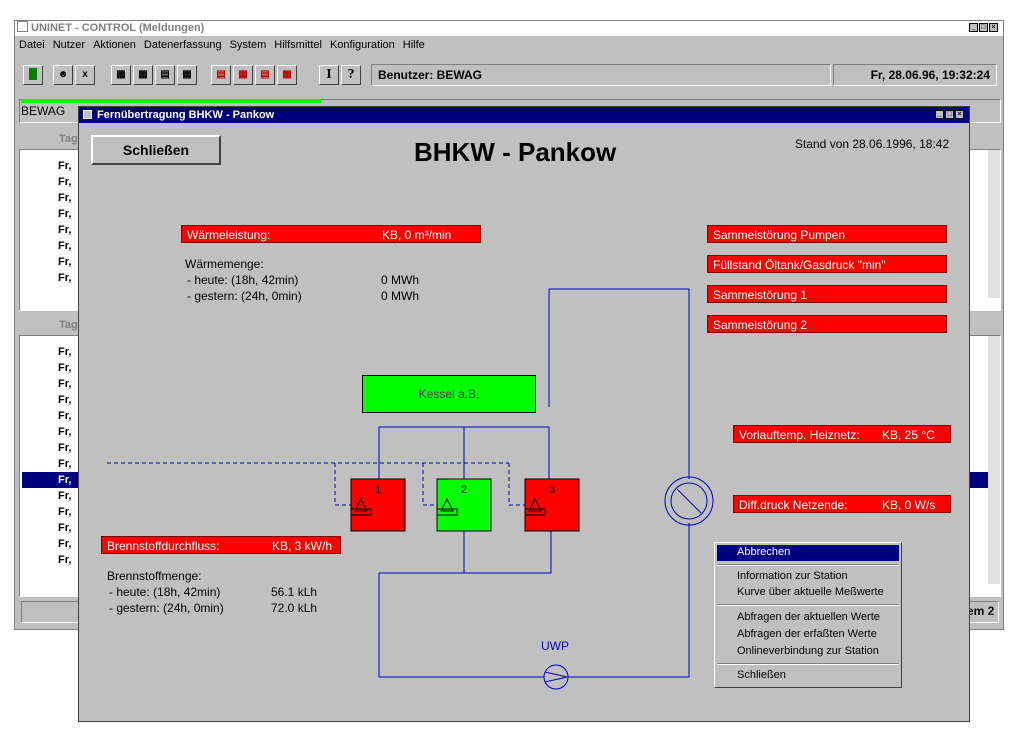  What do you see at coordinates (793, 505) in the screenshot?
I see `diffdruck-label: Diff.druck Netzende:` at bounding box center [793, 505].